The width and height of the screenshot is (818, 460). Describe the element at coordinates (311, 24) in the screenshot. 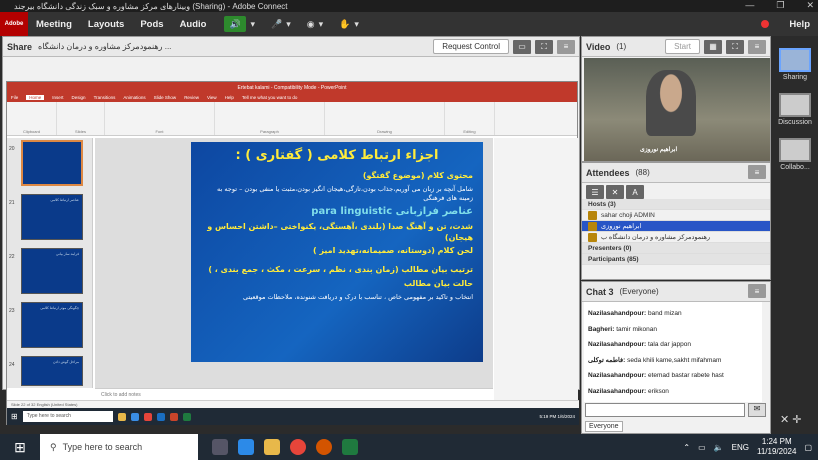

I see `webcam-icon: ◉` at that location.